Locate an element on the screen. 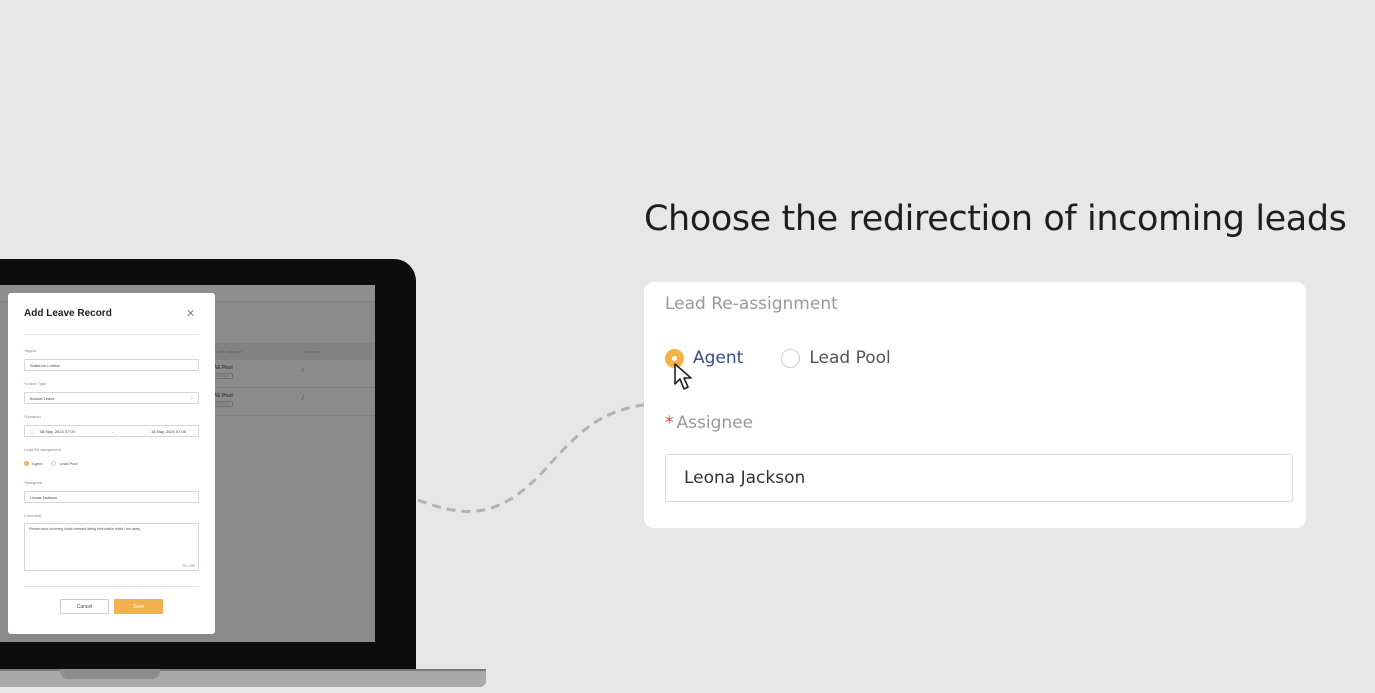 The image size is (1375, 693). assignee-label: *Assignee is located at coordinates (709, 423).